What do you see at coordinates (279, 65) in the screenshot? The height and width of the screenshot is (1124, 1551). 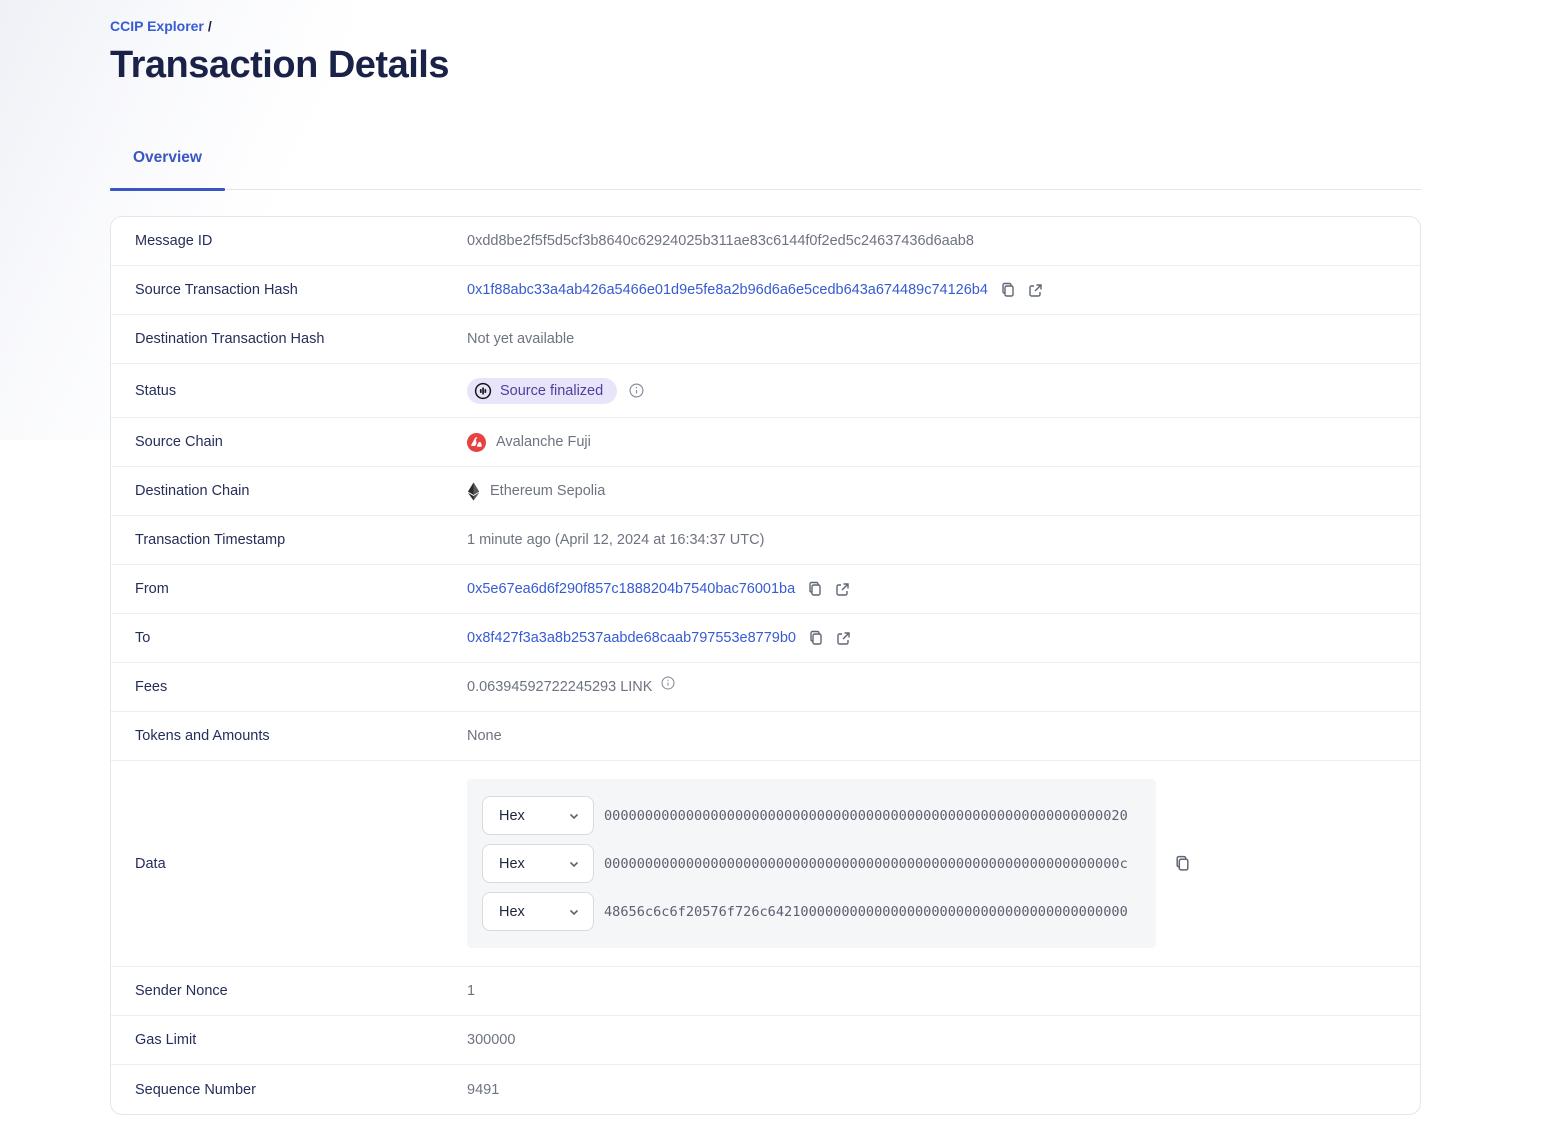 I see `page-title: Transaction Details` at bounding box center [279, 65].